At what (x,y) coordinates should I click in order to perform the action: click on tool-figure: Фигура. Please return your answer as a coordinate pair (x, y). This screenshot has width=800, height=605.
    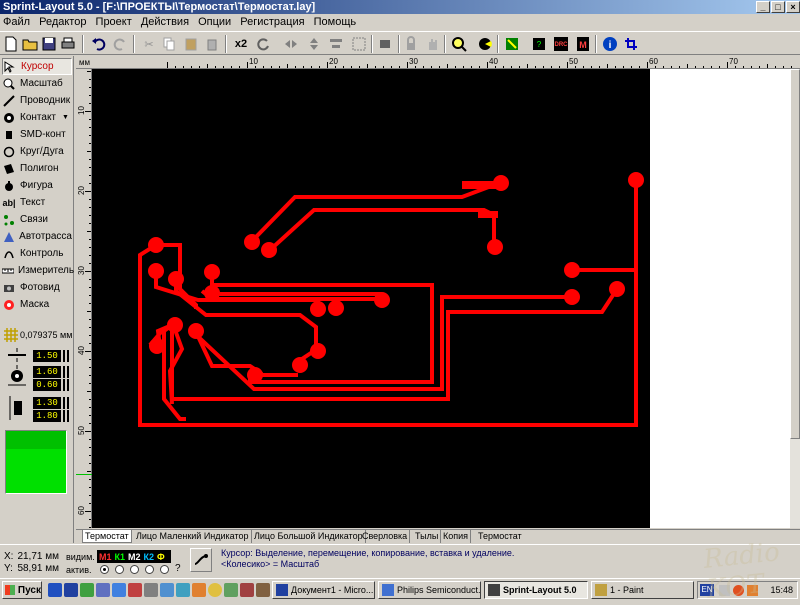
    Looking at the image, I should click on (37, 185).